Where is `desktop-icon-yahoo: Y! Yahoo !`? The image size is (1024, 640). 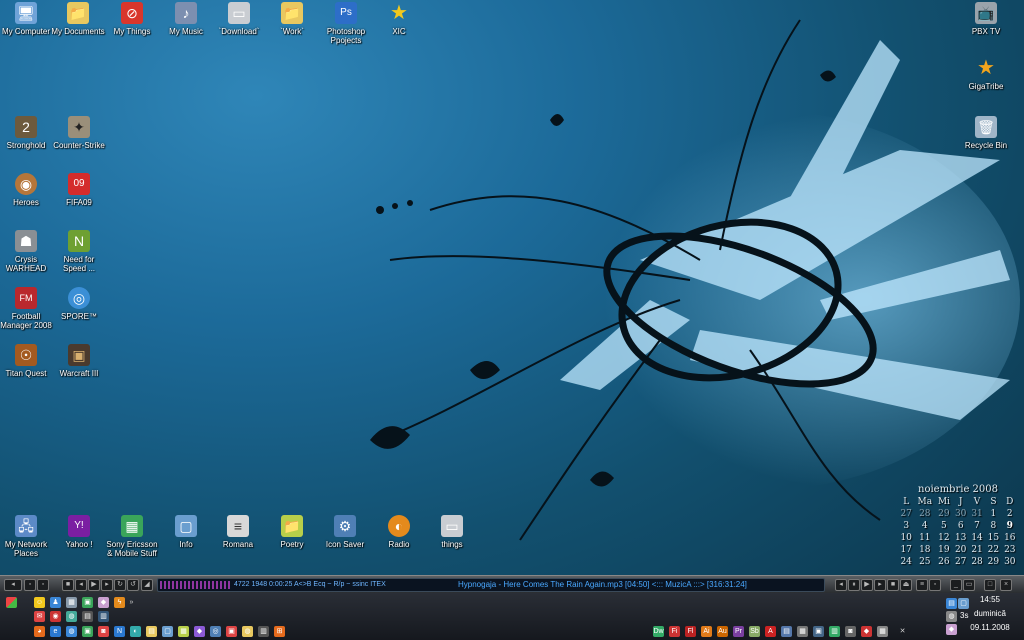
desktop-icon-yahoo: Y! Yahoo ! is located at coordinates (79, 532).